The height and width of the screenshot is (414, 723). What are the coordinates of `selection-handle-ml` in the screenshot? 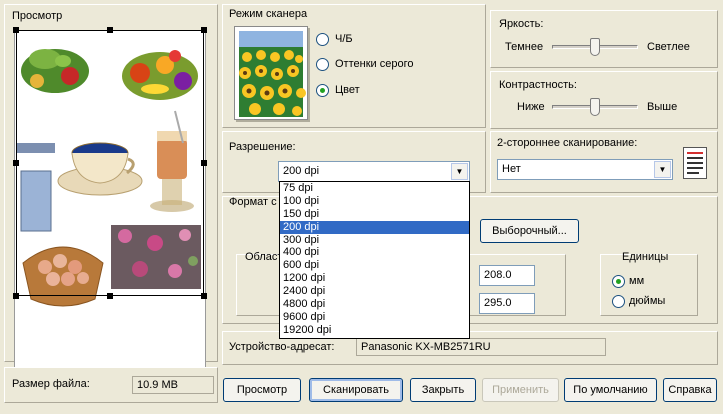 It's located at (16, 163).